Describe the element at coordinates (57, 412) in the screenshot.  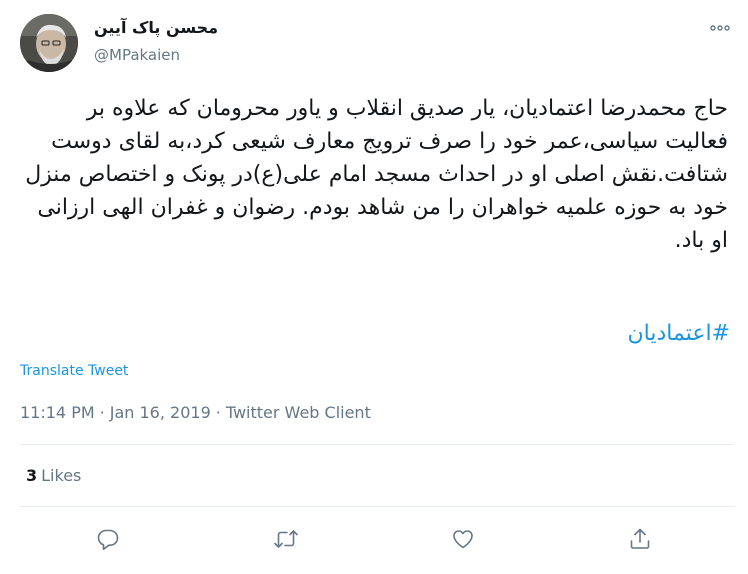
I see `tweet-time: 11:14 PM` at that location.